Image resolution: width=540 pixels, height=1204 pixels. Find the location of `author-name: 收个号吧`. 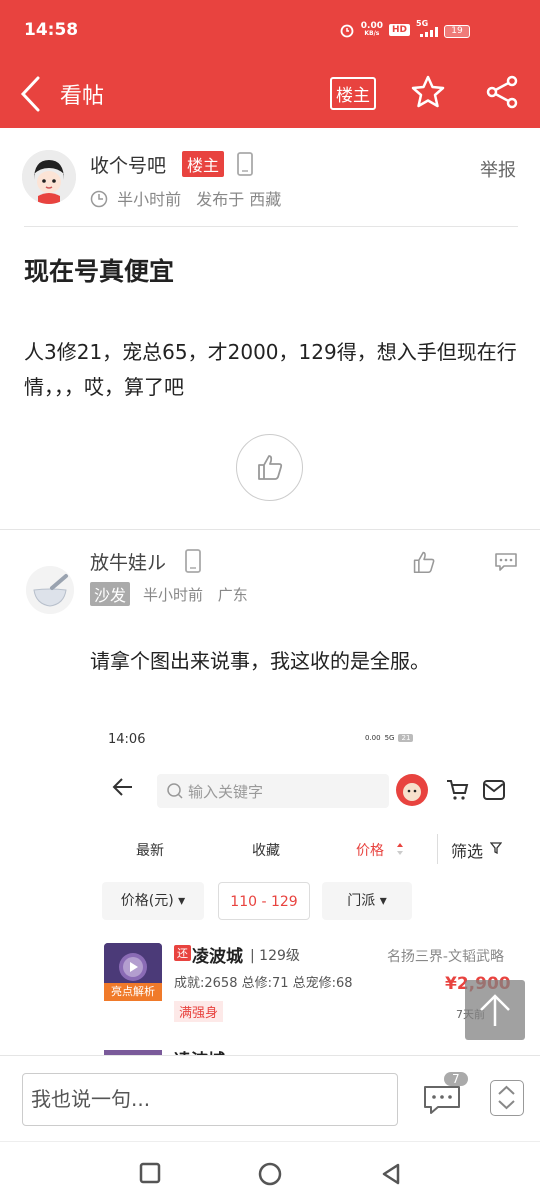

author-name: 收个号吧 is located at coordinates (128, 164).